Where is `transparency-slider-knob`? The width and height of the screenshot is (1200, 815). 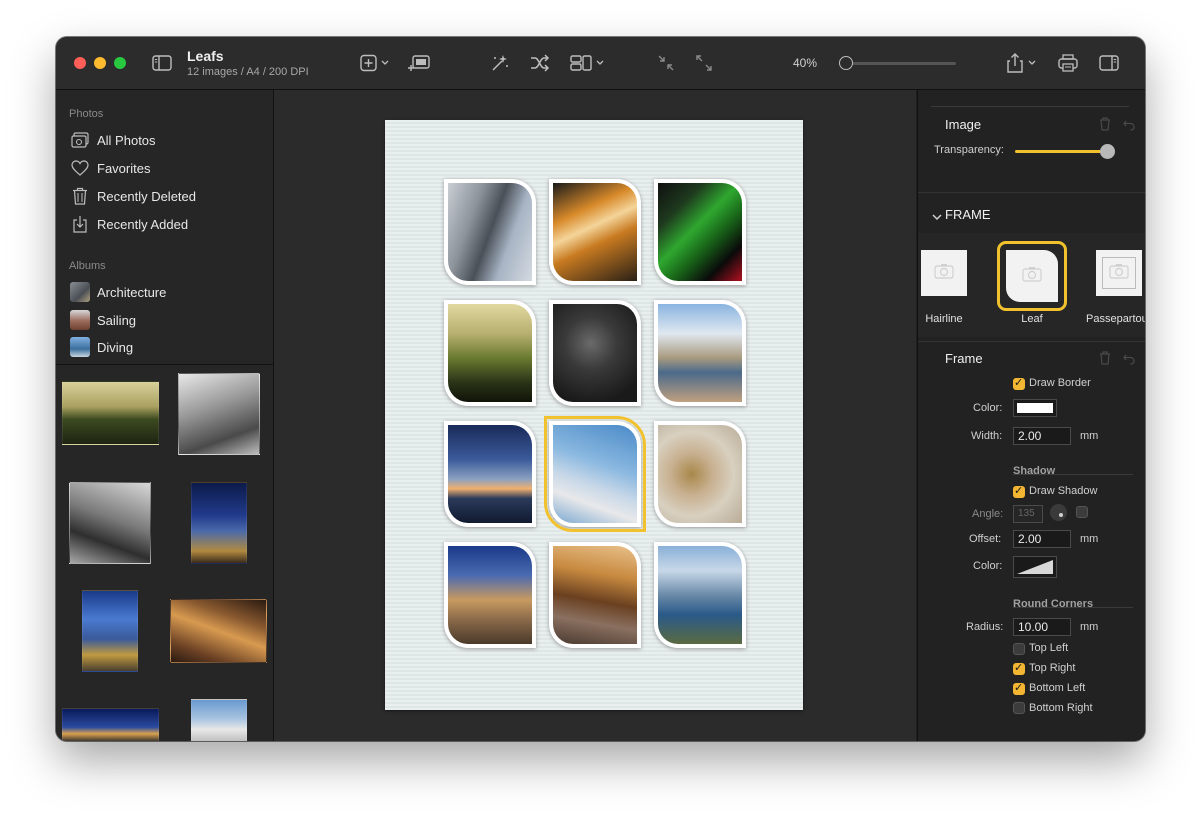
transparency-slider-knob is located at coordinates (1107, 151).